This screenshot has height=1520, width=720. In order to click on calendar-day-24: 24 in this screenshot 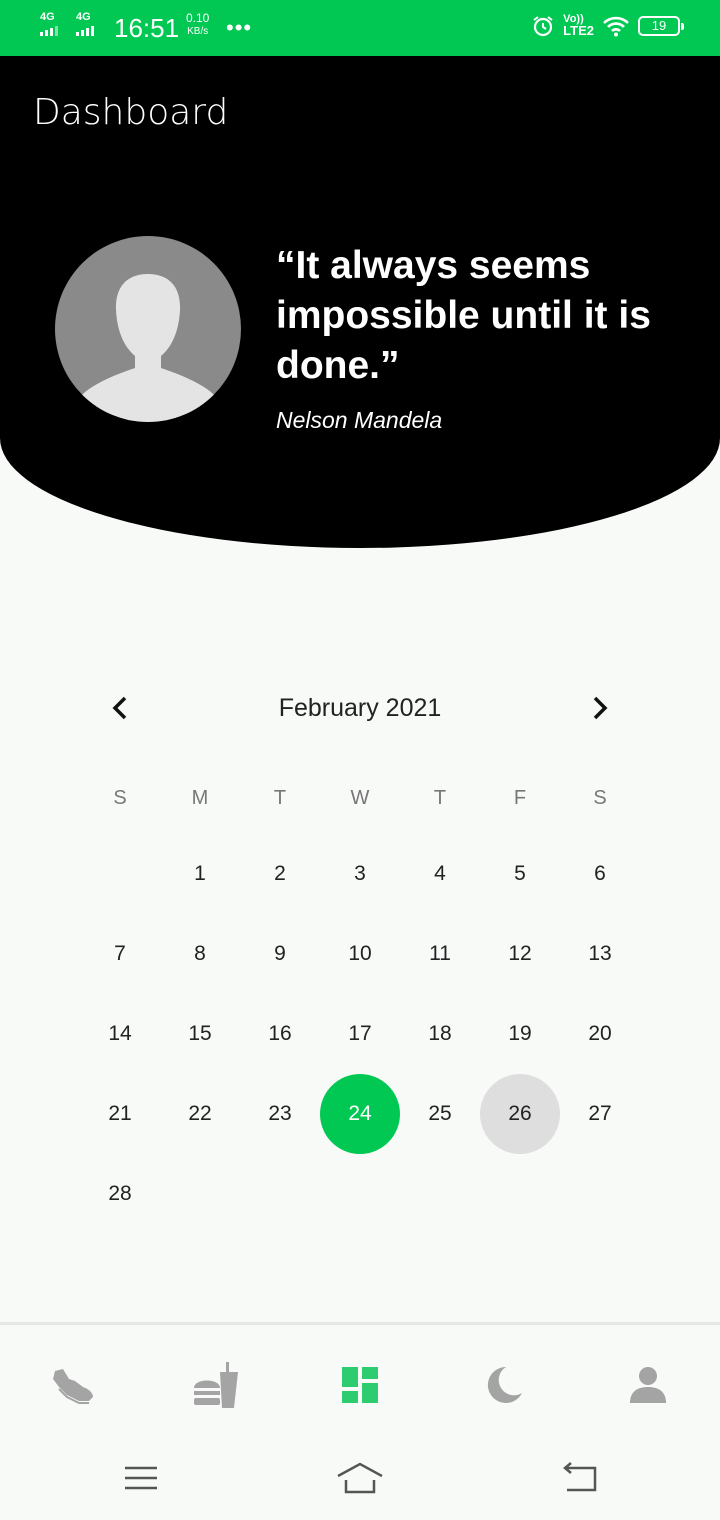, I will do `click(360, 1114)`.